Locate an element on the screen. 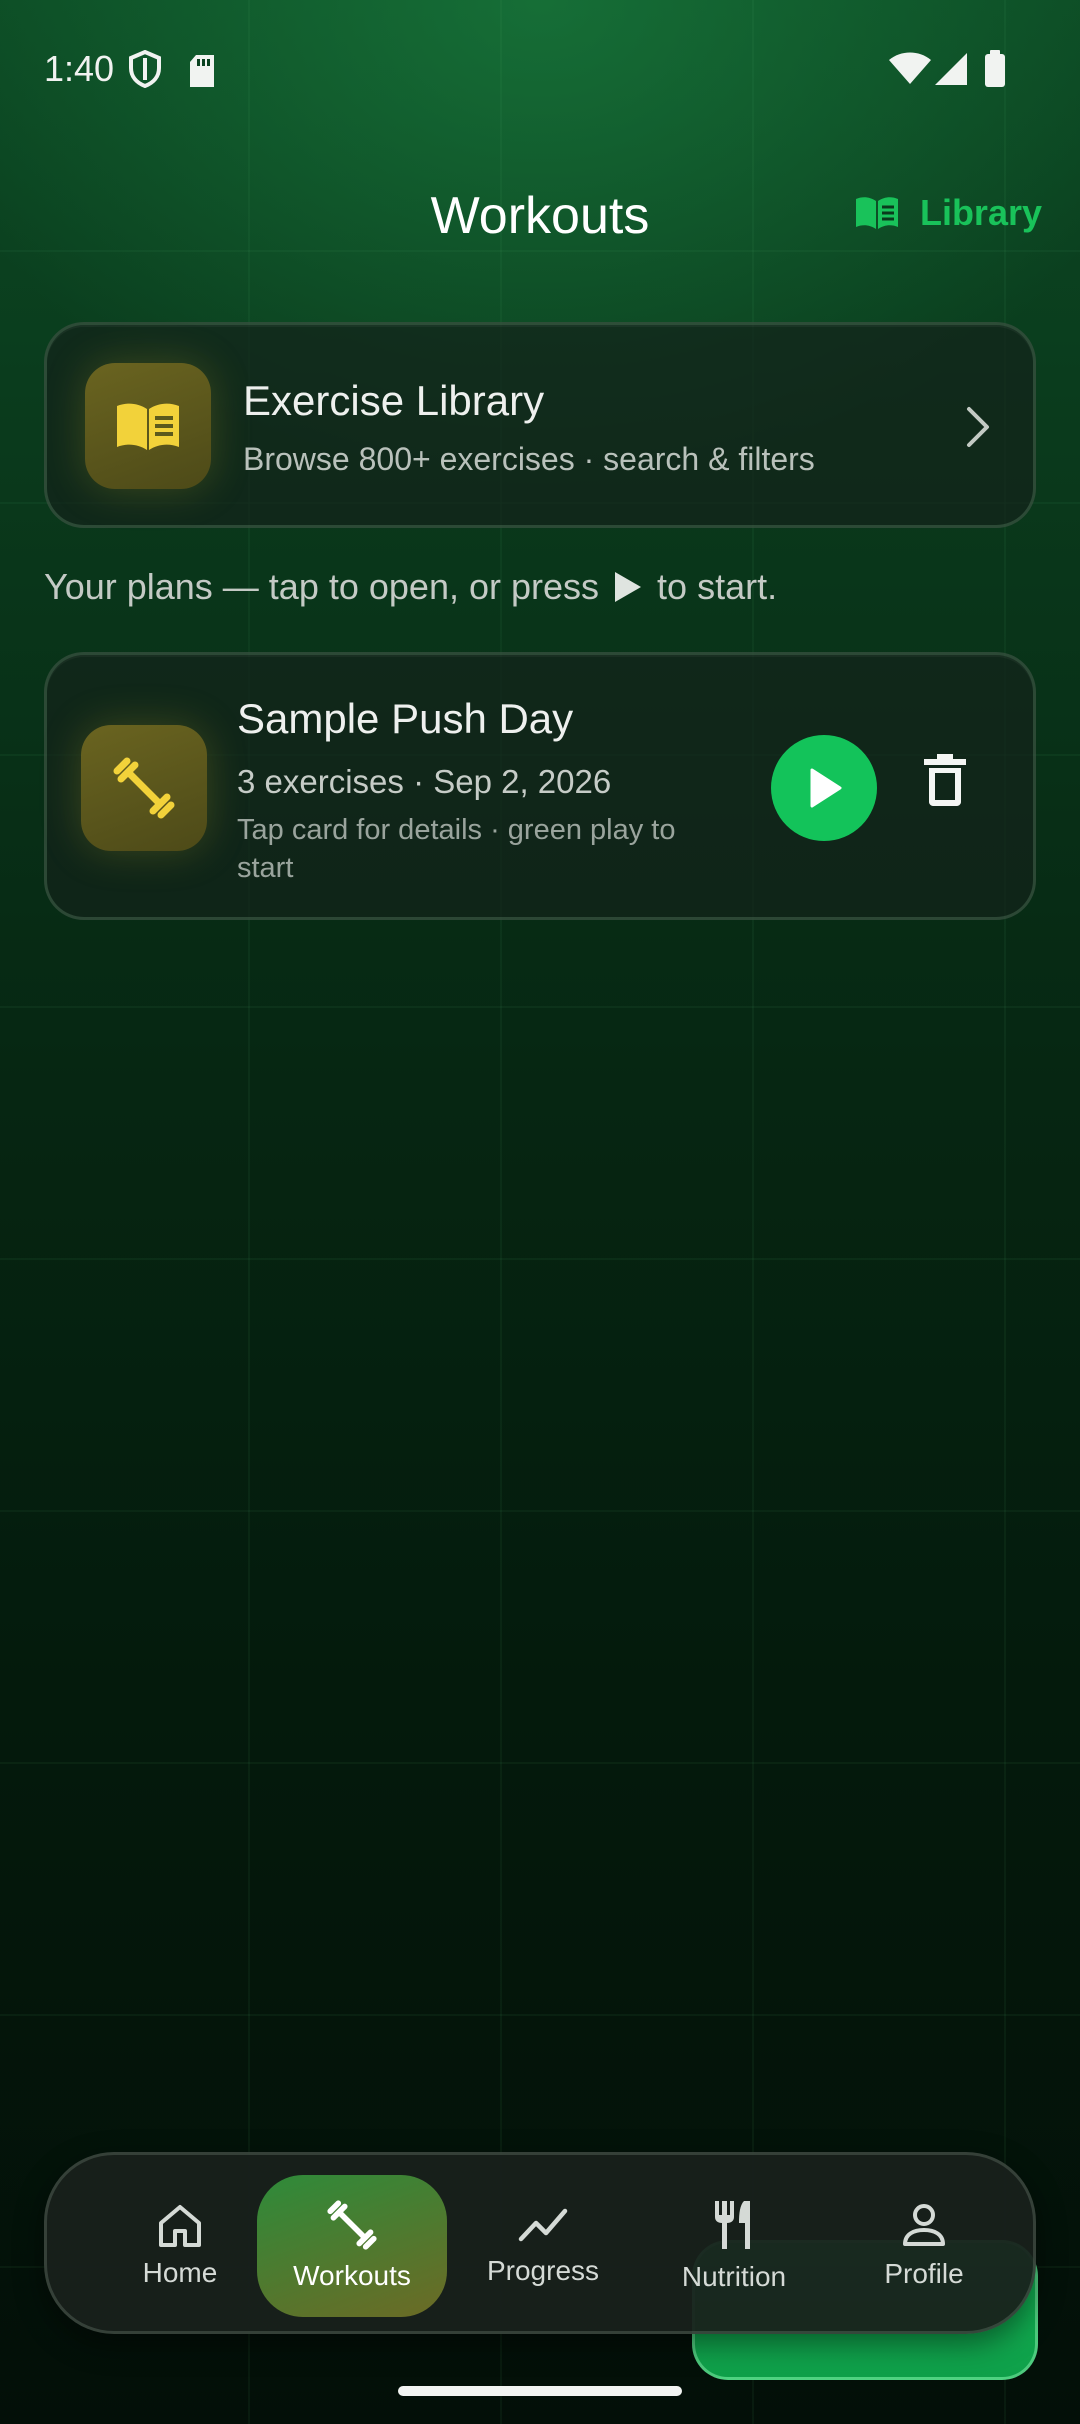 This screenshot has height=2424, width=1080. nav-label-workouts: Workouts is located at coordinates (352, 2275).